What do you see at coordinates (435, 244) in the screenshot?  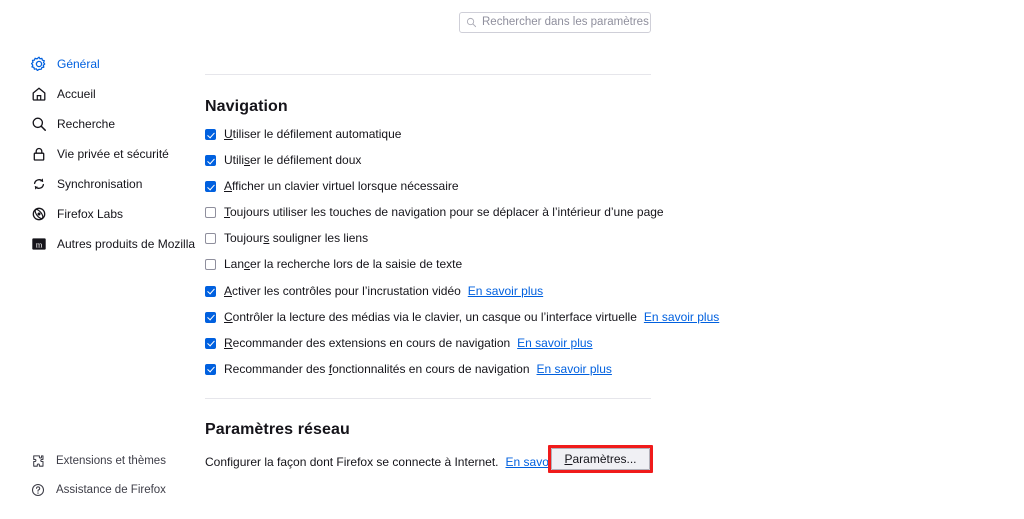 I see `checkbox-row: Toujours souligner les liens` at bounding box center [435, 244].